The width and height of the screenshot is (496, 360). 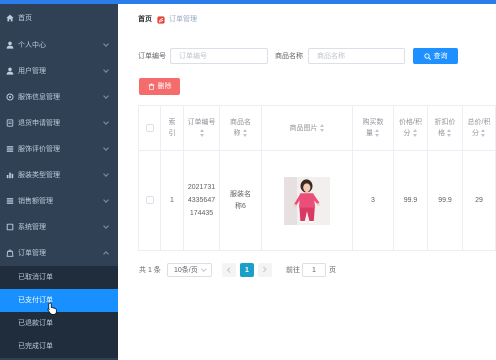 I want to click on header-product-name: 商品名称, so click(x=240, y=128).